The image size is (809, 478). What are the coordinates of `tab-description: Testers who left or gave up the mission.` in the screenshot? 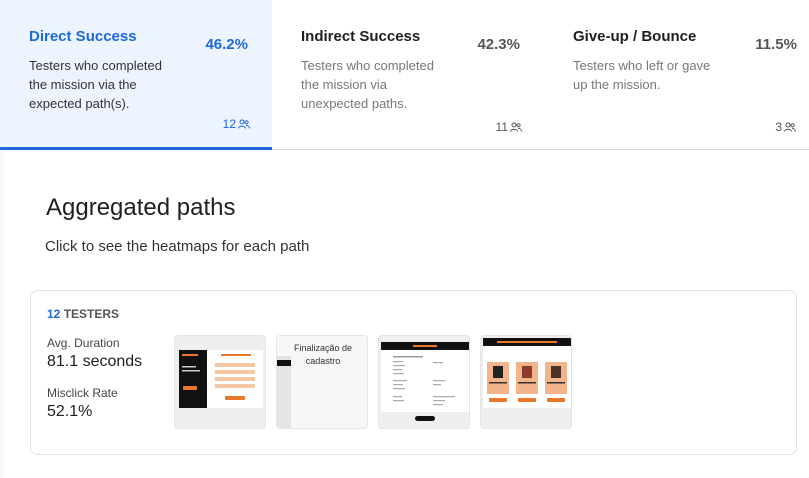 It's located at (642, 75).